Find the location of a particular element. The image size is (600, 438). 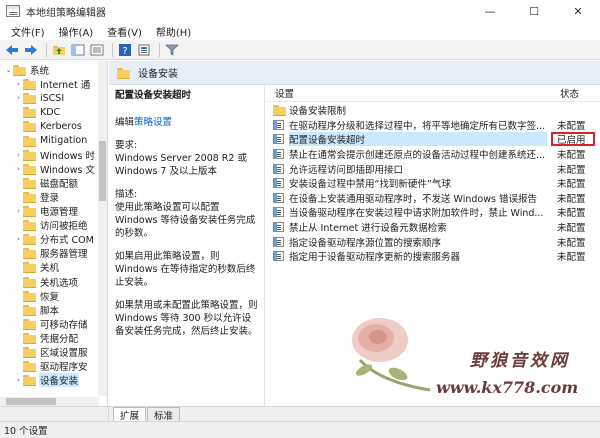

section-header: 设备安装 is located at coordinates (354, 73).